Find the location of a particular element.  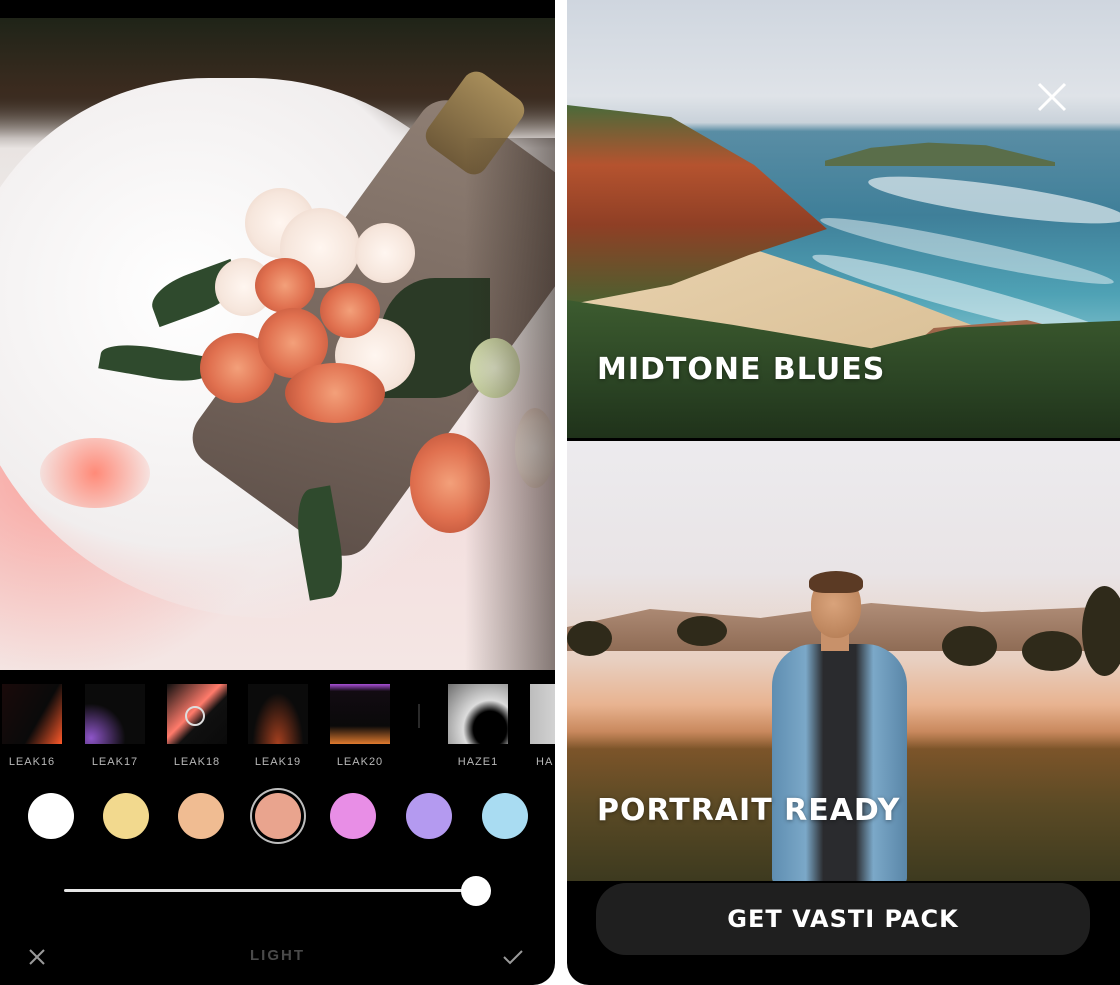

mode-label: LIGHT is located at coordinates (277, 955).